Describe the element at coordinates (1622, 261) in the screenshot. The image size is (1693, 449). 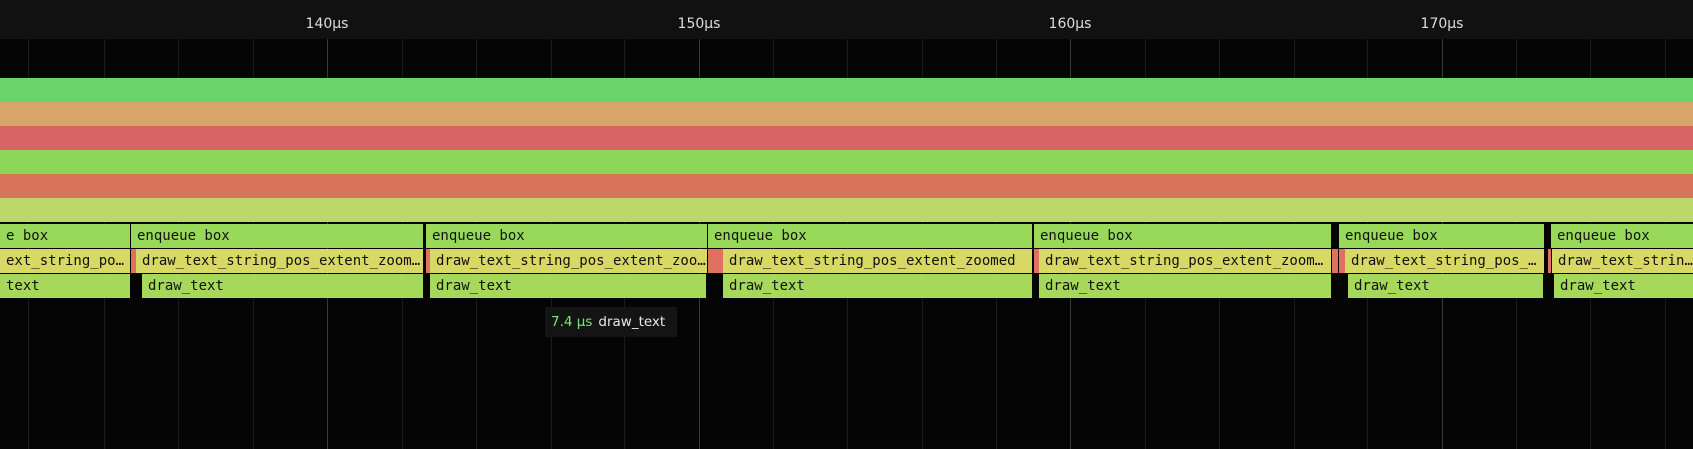
I see `extent-span: draw_text_string_` at that location.